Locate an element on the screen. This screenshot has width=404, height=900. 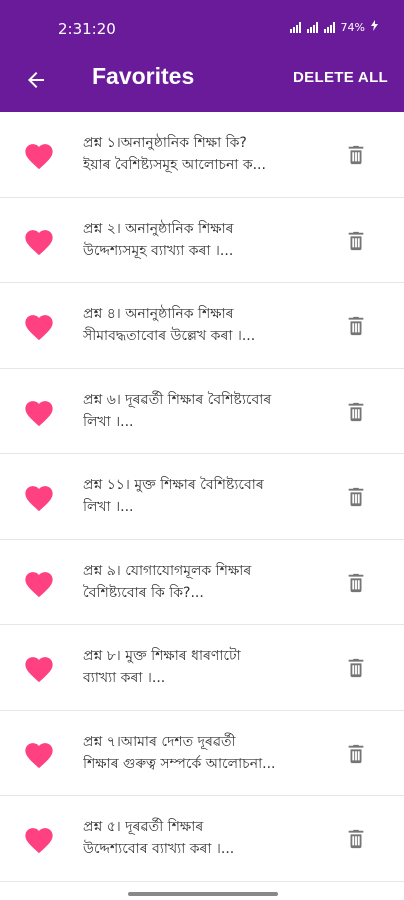
question-line-1: প্ৰশ্ন ১১। মুক্ত শিক্ষাৰ বৈশিষ্ট্যবোৰ is located at coordinates (173, 485).